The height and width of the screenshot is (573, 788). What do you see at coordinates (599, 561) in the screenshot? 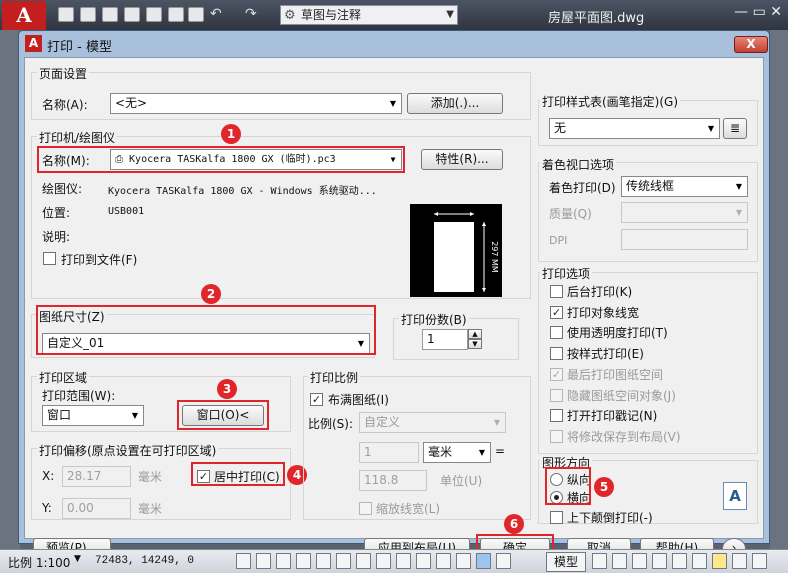
I see `layout-icon` at bounding box center [599, 561].